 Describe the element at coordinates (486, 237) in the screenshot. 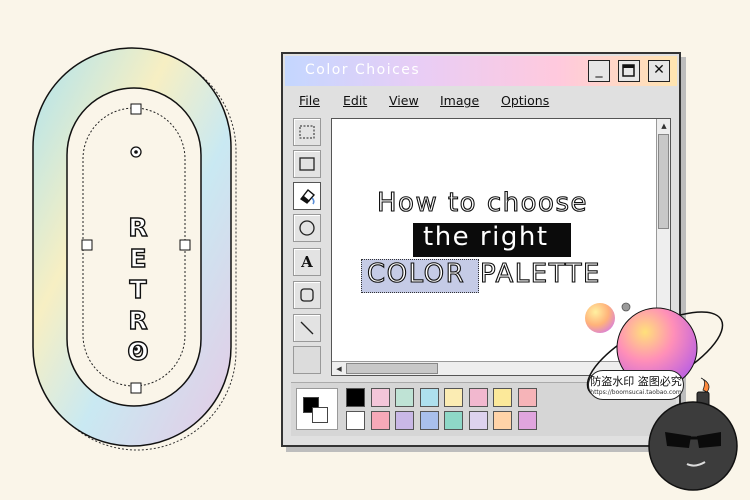

I see `canvas-text-line2: the right` at that location.